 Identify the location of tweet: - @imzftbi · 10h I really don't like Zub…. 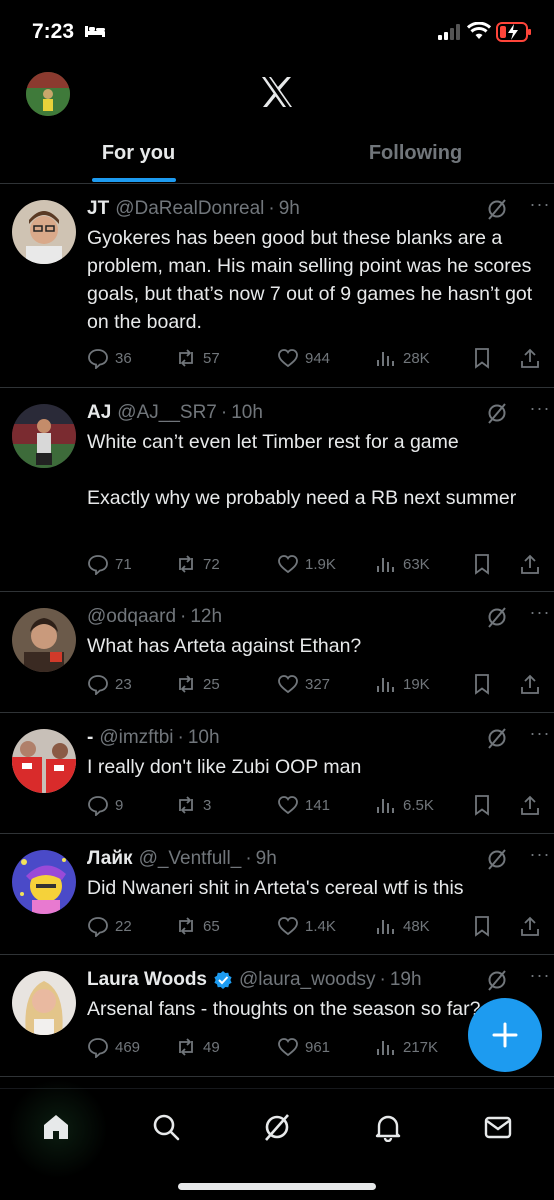
(277, 773).